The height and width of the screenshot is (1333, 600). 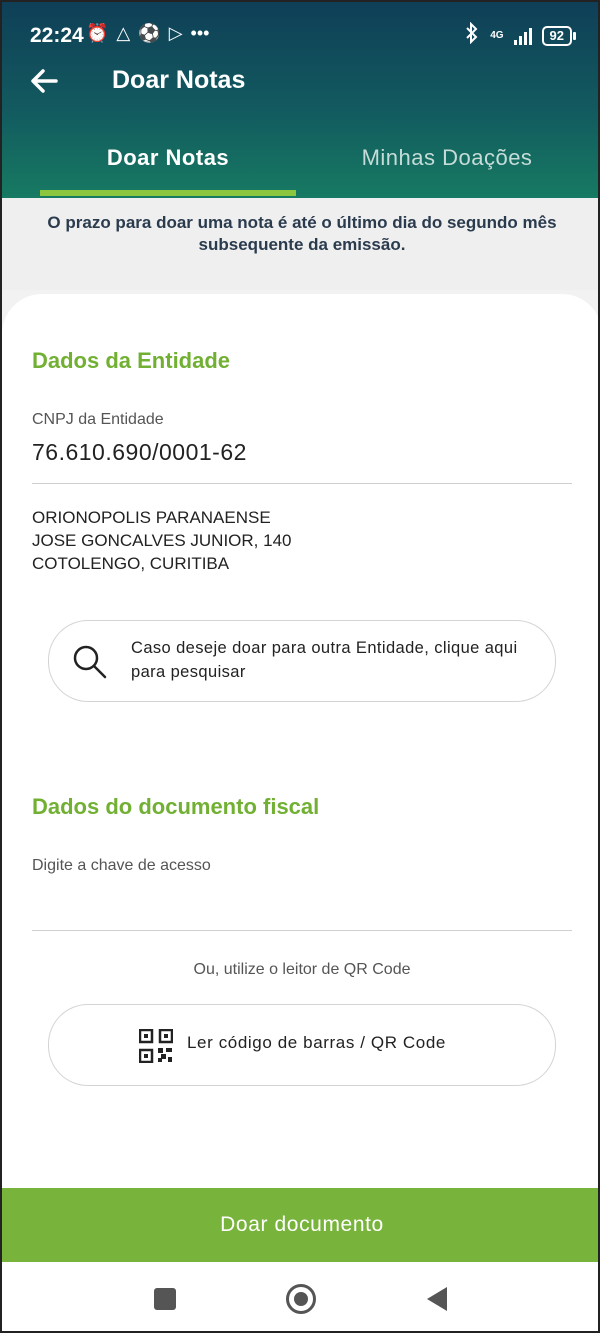 I want to click on status-time: 22:24, so click(x=57, y=35).